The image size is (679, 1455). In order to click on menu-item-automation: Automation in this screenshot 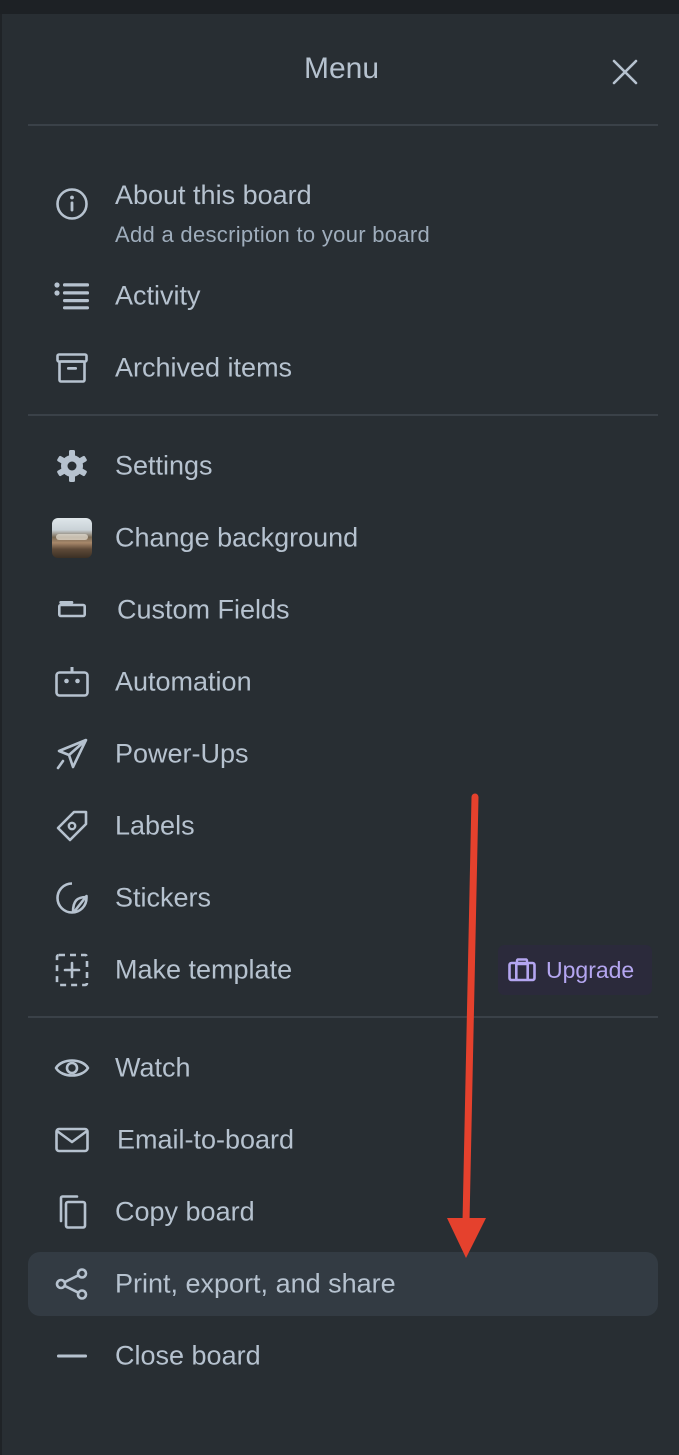, I will do `click(343, 682)`.